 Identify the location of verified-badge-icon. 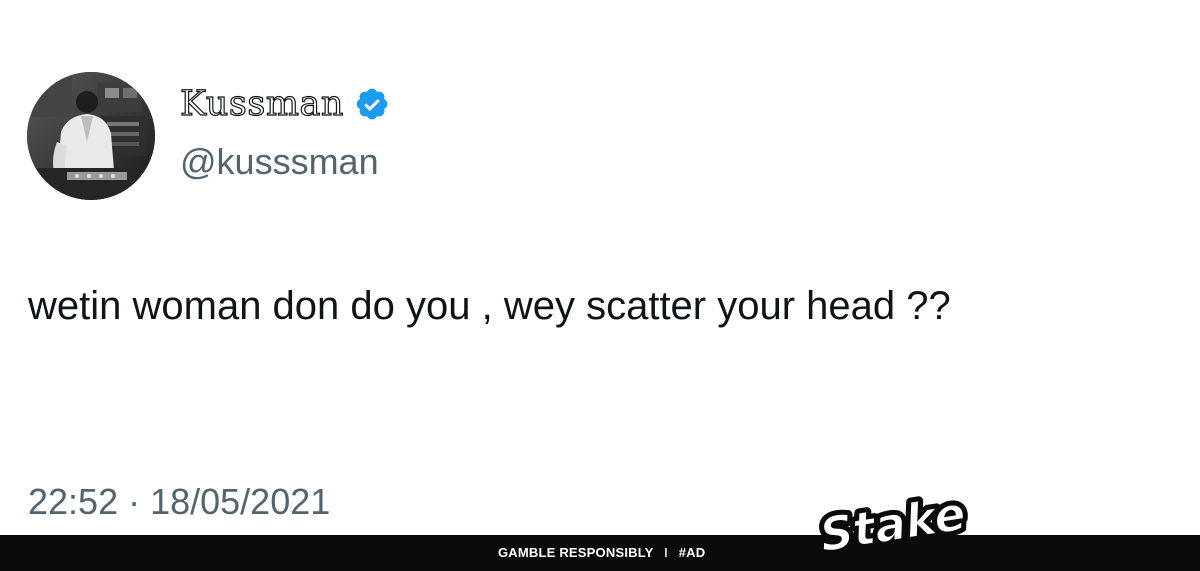
(372, 104).